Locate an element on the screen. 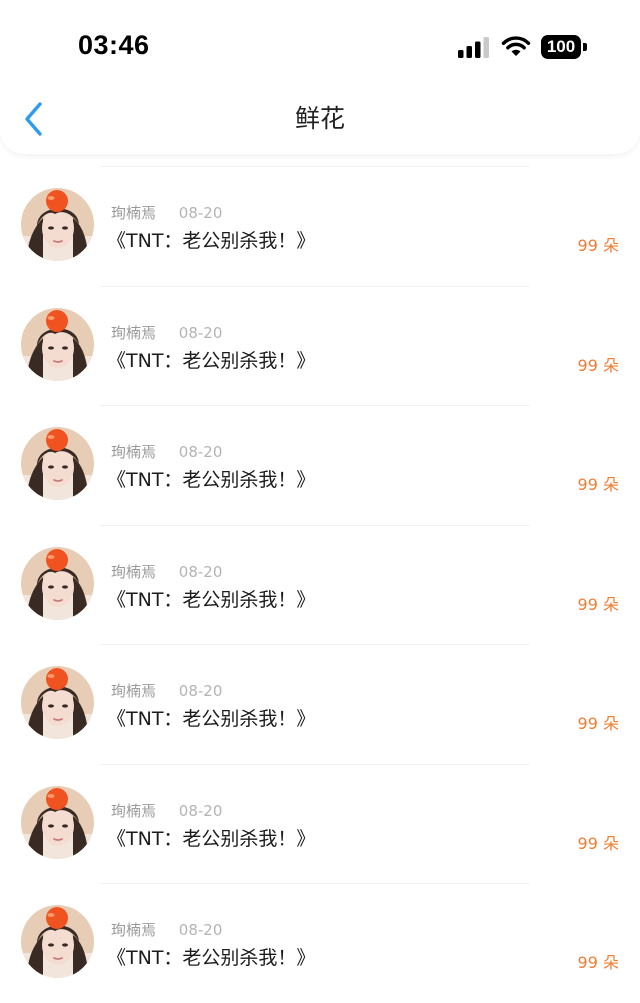  cellular-signal-icon is located at coordinates (473, 47).